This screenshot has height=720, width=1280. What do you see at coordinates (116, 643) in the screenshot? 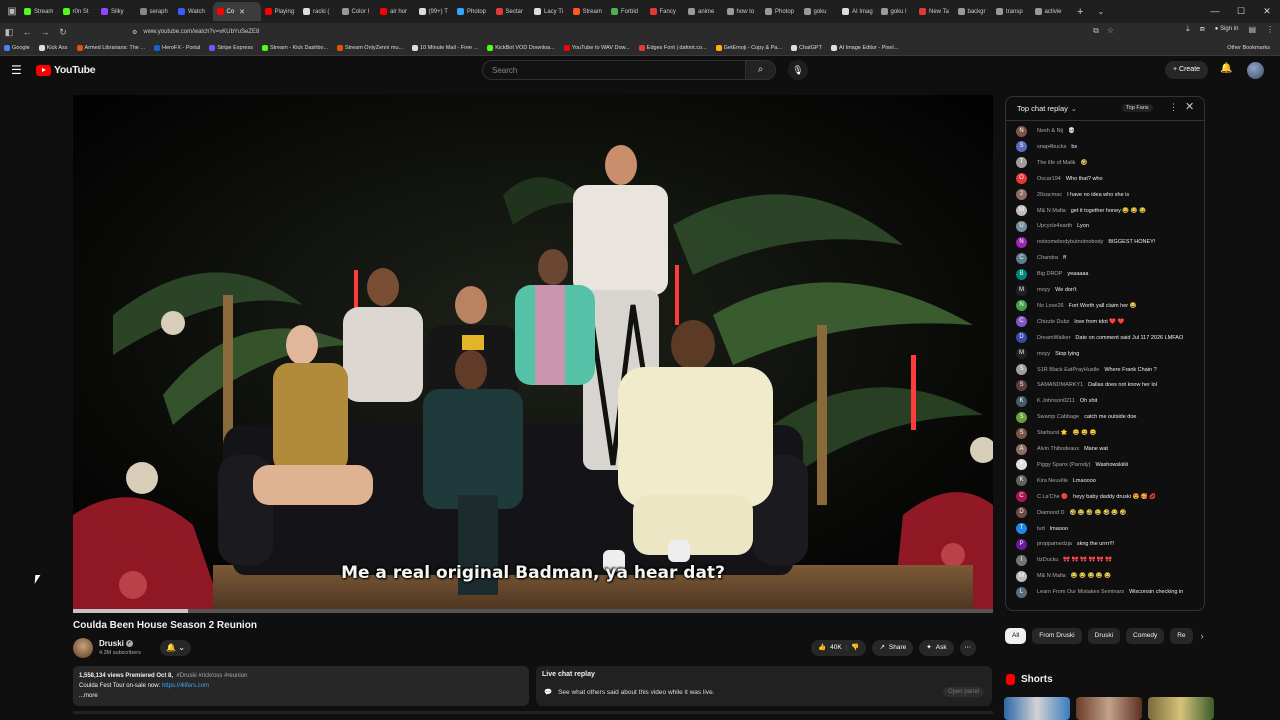
I see `channel-name: Druski ✓` at bounding box center [116, 643].